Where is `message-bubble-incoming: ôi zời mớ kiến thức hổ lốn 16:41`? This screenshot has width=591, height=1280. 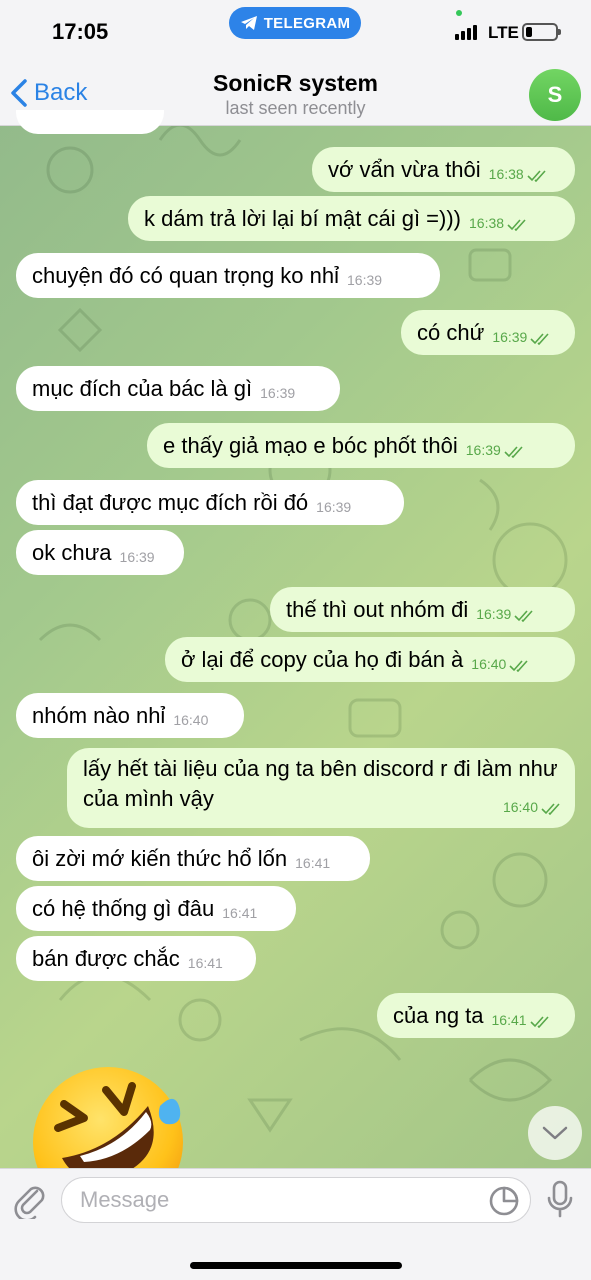
message-bubble-incoming: ôi zời mớ kiến thức hổ lốn 16:41 is located at coordinates (193, 858).